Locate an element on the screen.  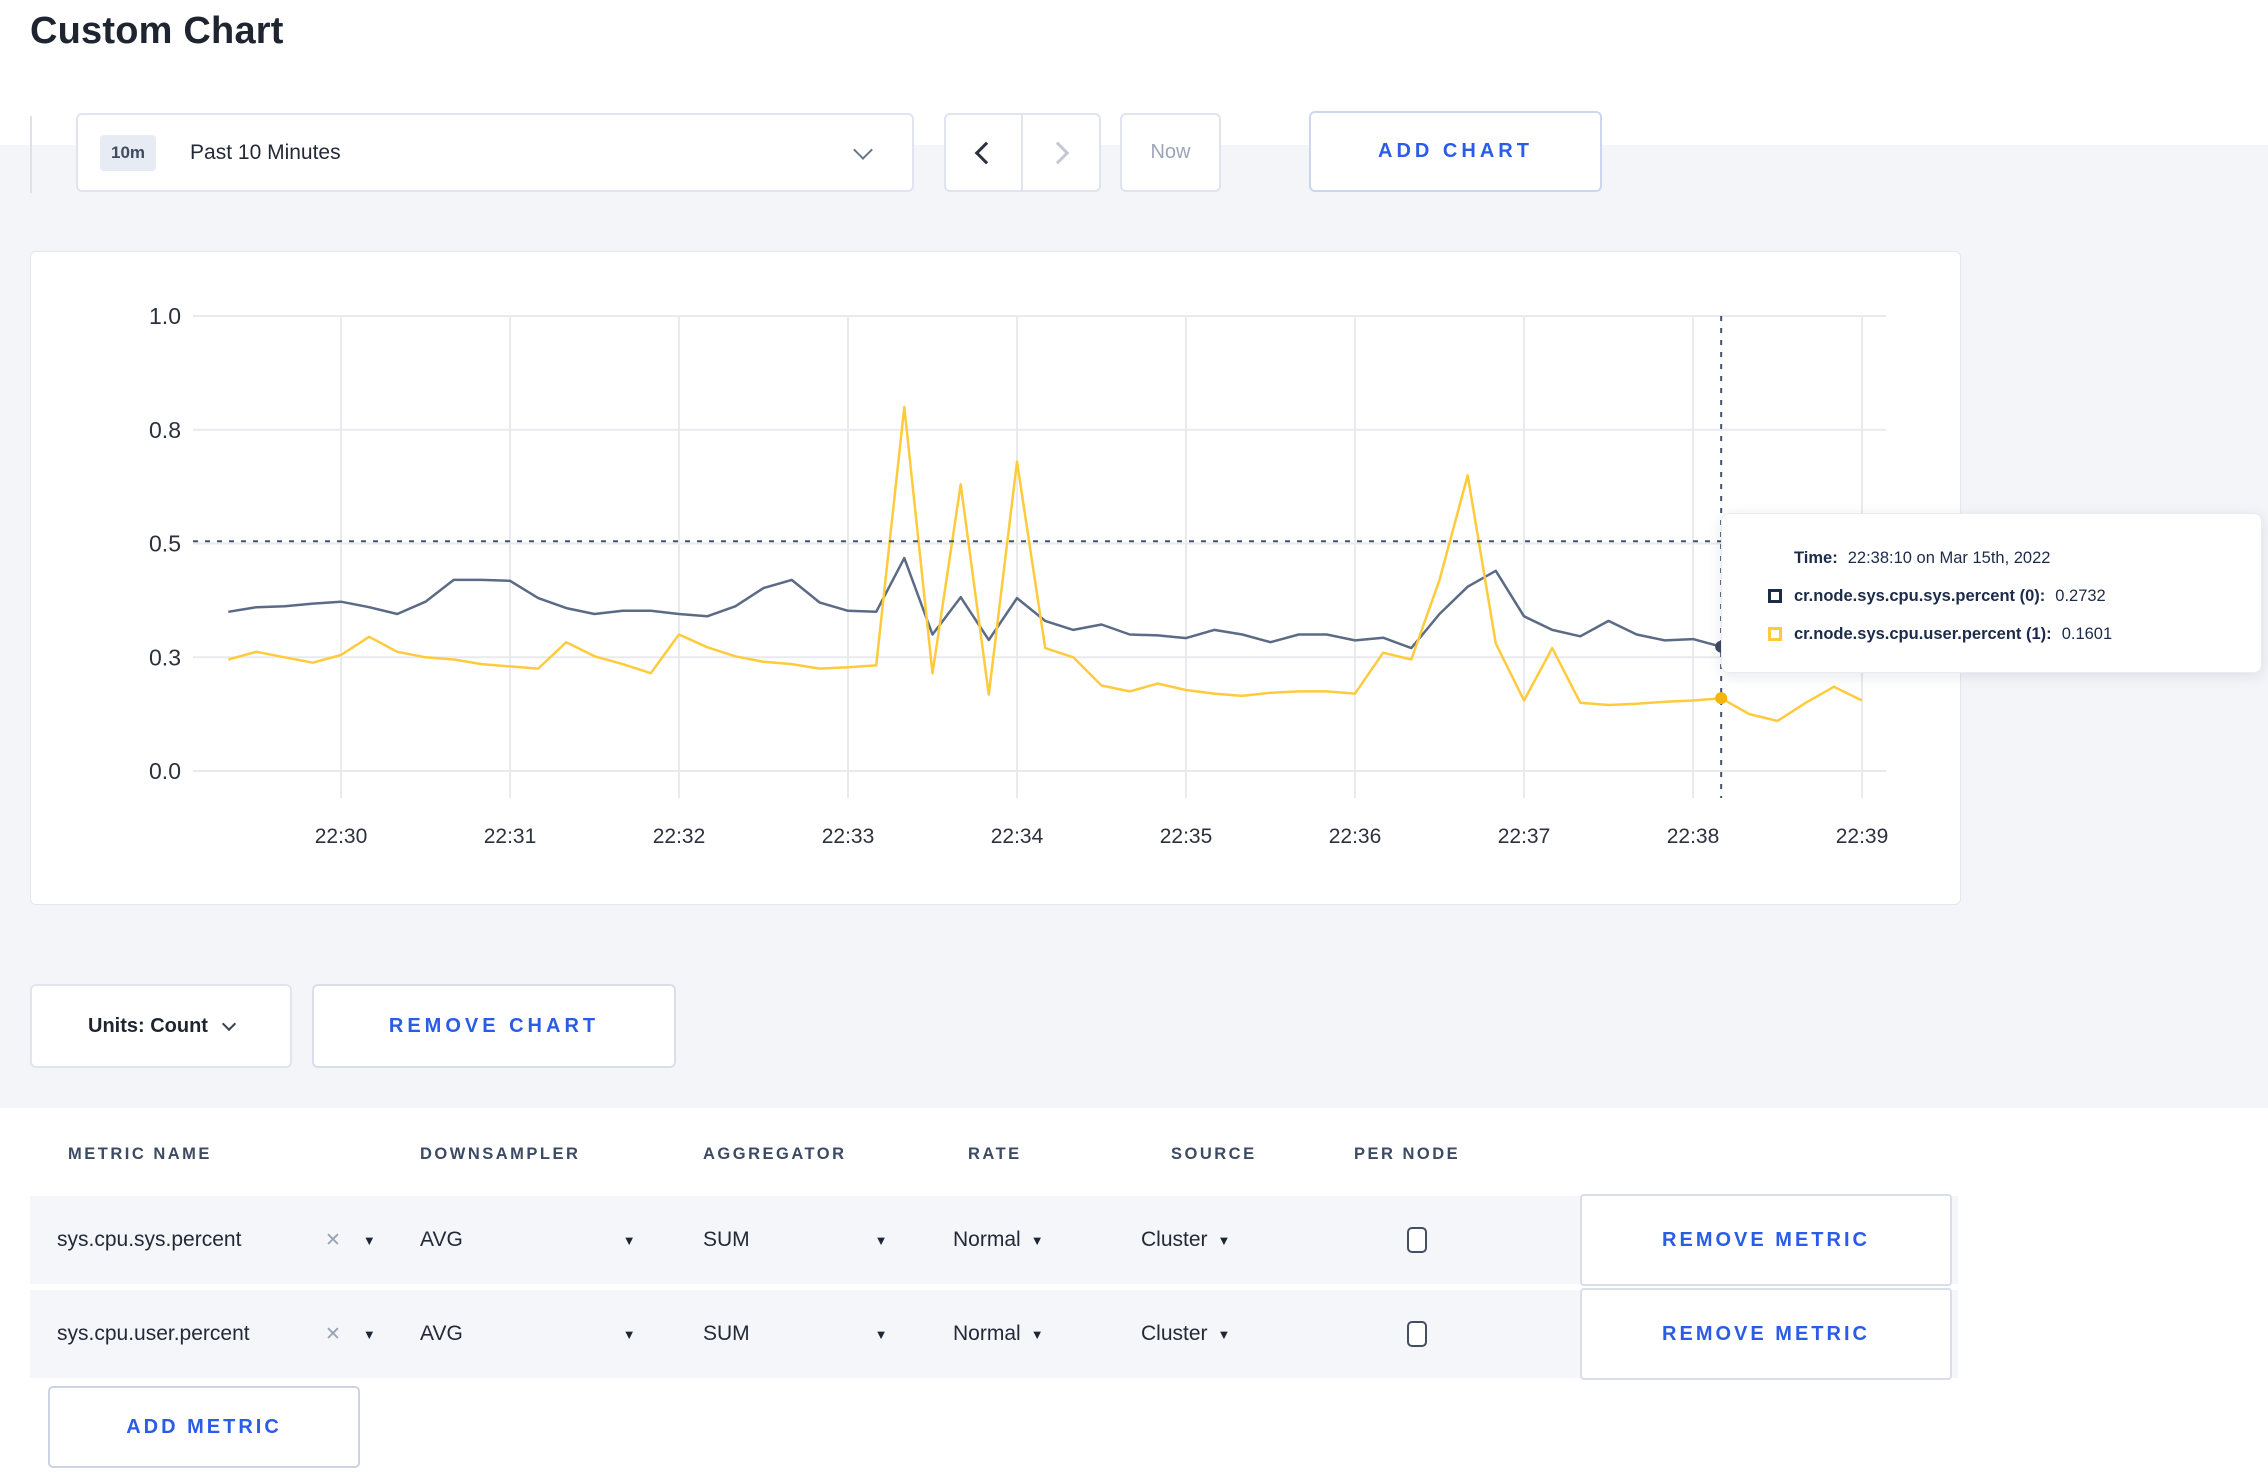
time-nav-group is located at coordinates (1022, 152).